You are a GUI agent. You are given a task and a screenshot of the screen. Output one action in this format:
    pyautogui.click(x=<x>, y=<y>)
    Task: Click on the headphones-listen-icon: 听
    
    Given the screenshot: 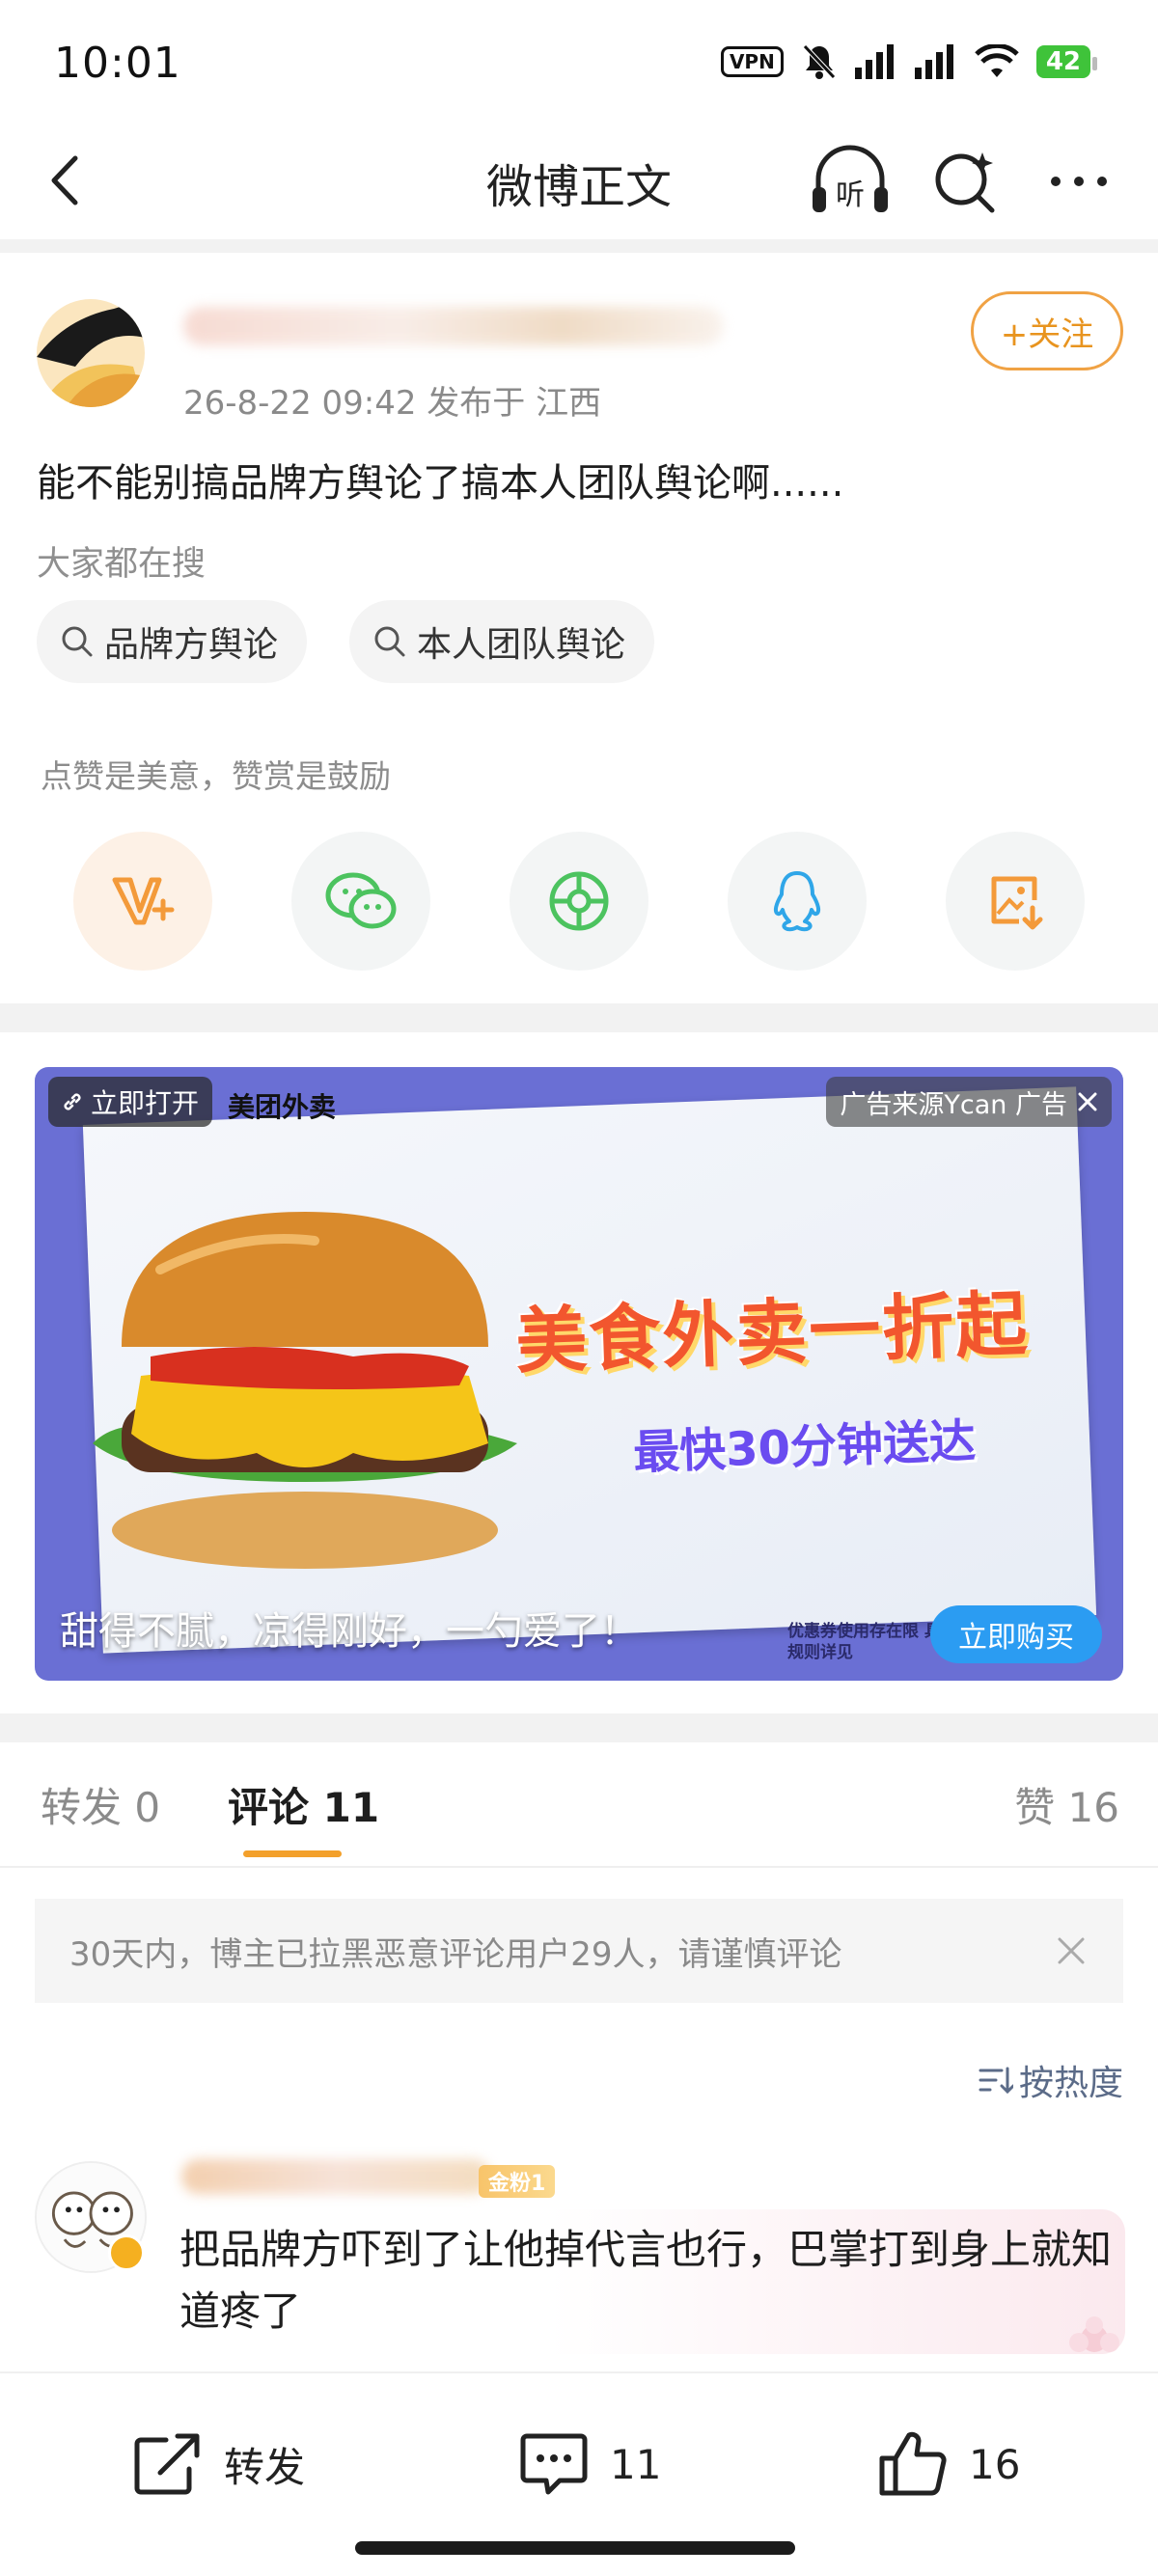 What is the action you would take?
    pyautogui.click(x=850, y=182)
    